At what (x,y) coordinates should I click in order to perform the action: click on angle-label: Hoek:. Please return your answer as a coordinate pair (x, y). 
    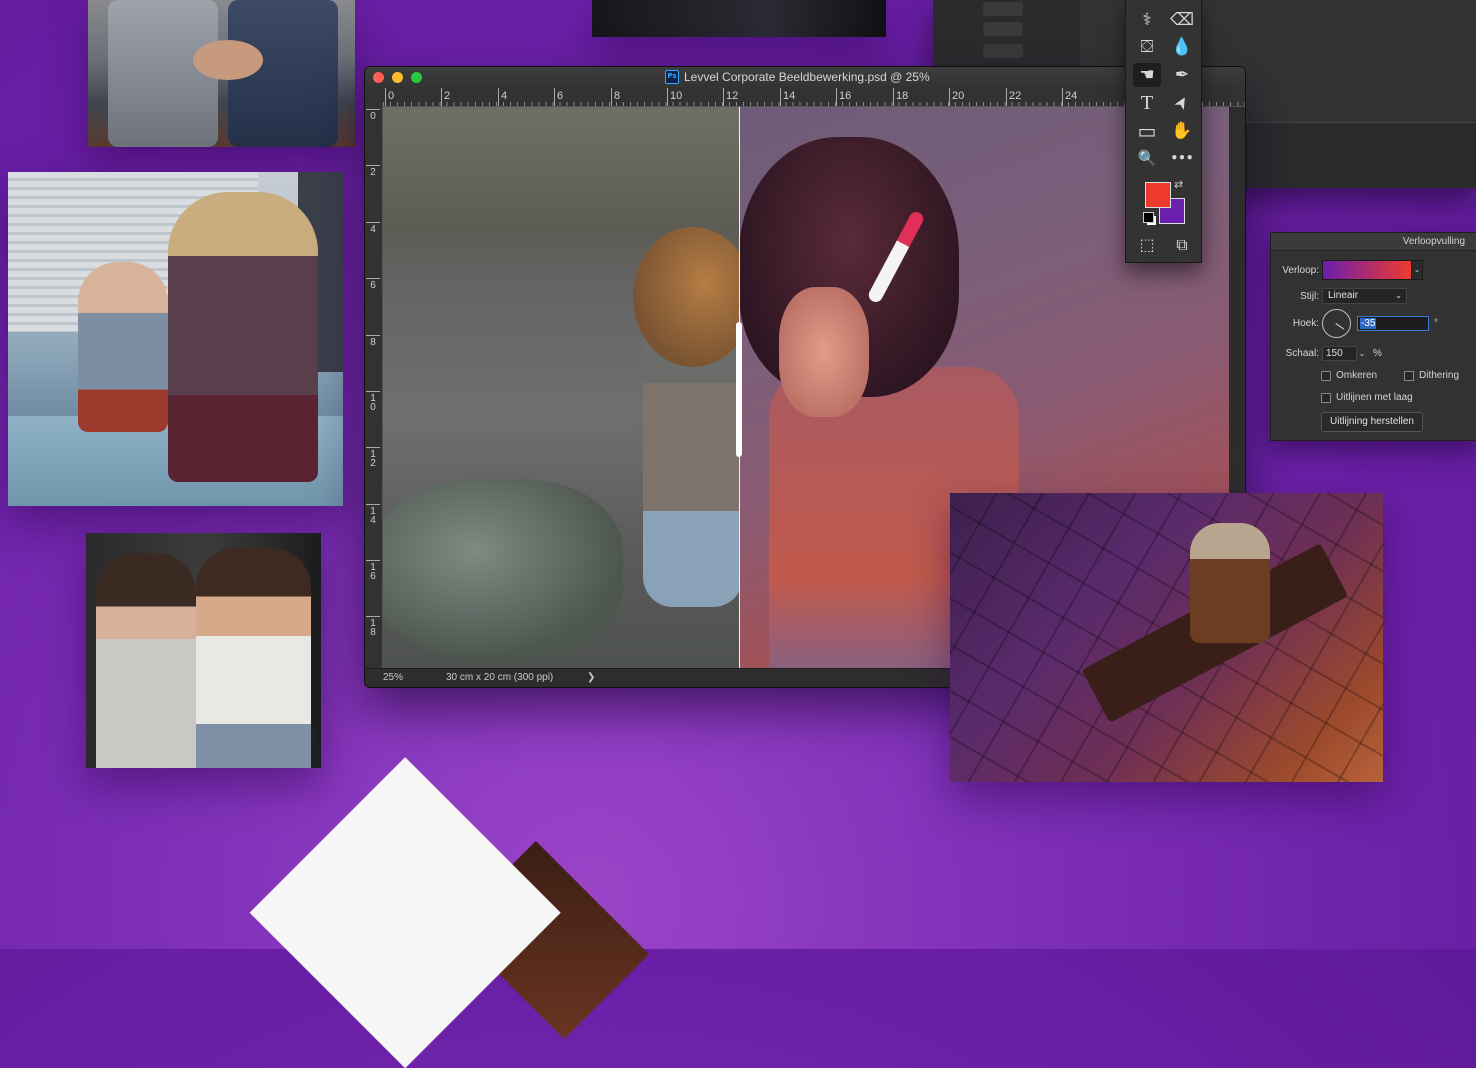
    Looking at the image, I should click on (1305, 323).